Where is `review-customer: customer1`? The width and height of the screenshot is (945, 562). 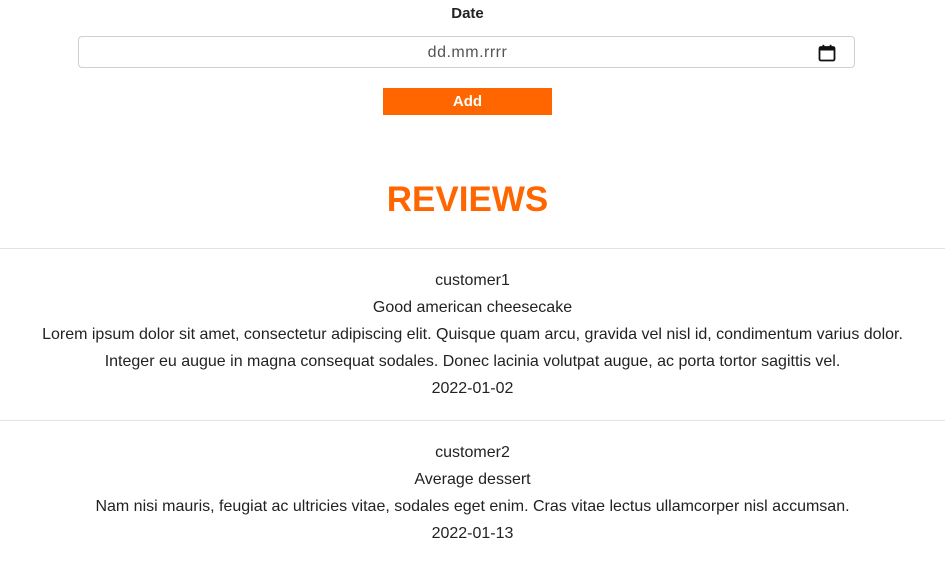
review-customer: customer1 is located at coordinates (472, 280).